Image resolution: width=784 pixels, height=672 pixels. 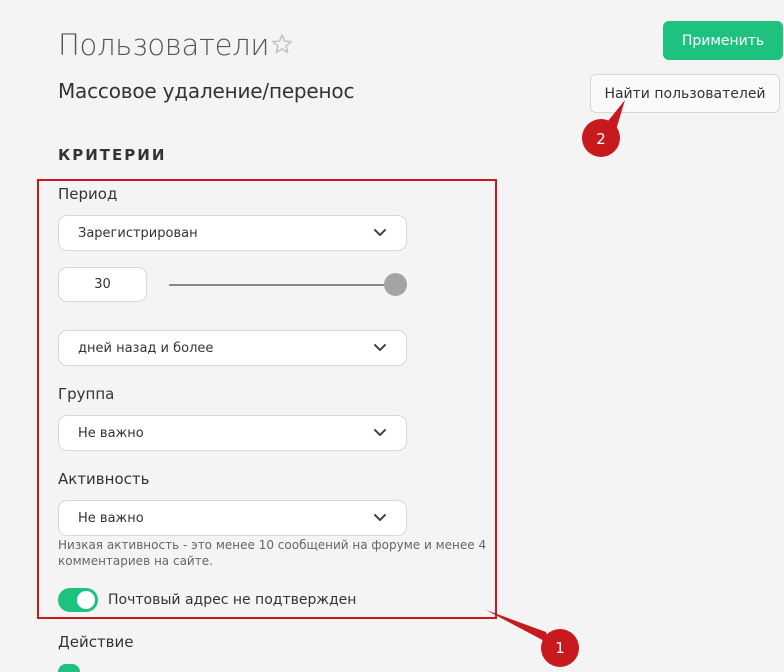 What do you see at coordinates (282, 285) in the screenshot?
I see `days-slider-track` at bounding box center [282, 285].